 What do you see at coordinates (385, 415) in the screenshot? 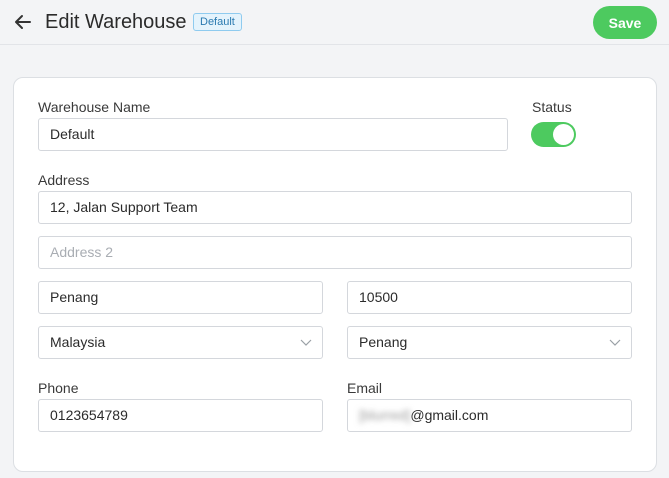
I see `email-redacted-part: [blurred]` at bounding box center [385, 415].